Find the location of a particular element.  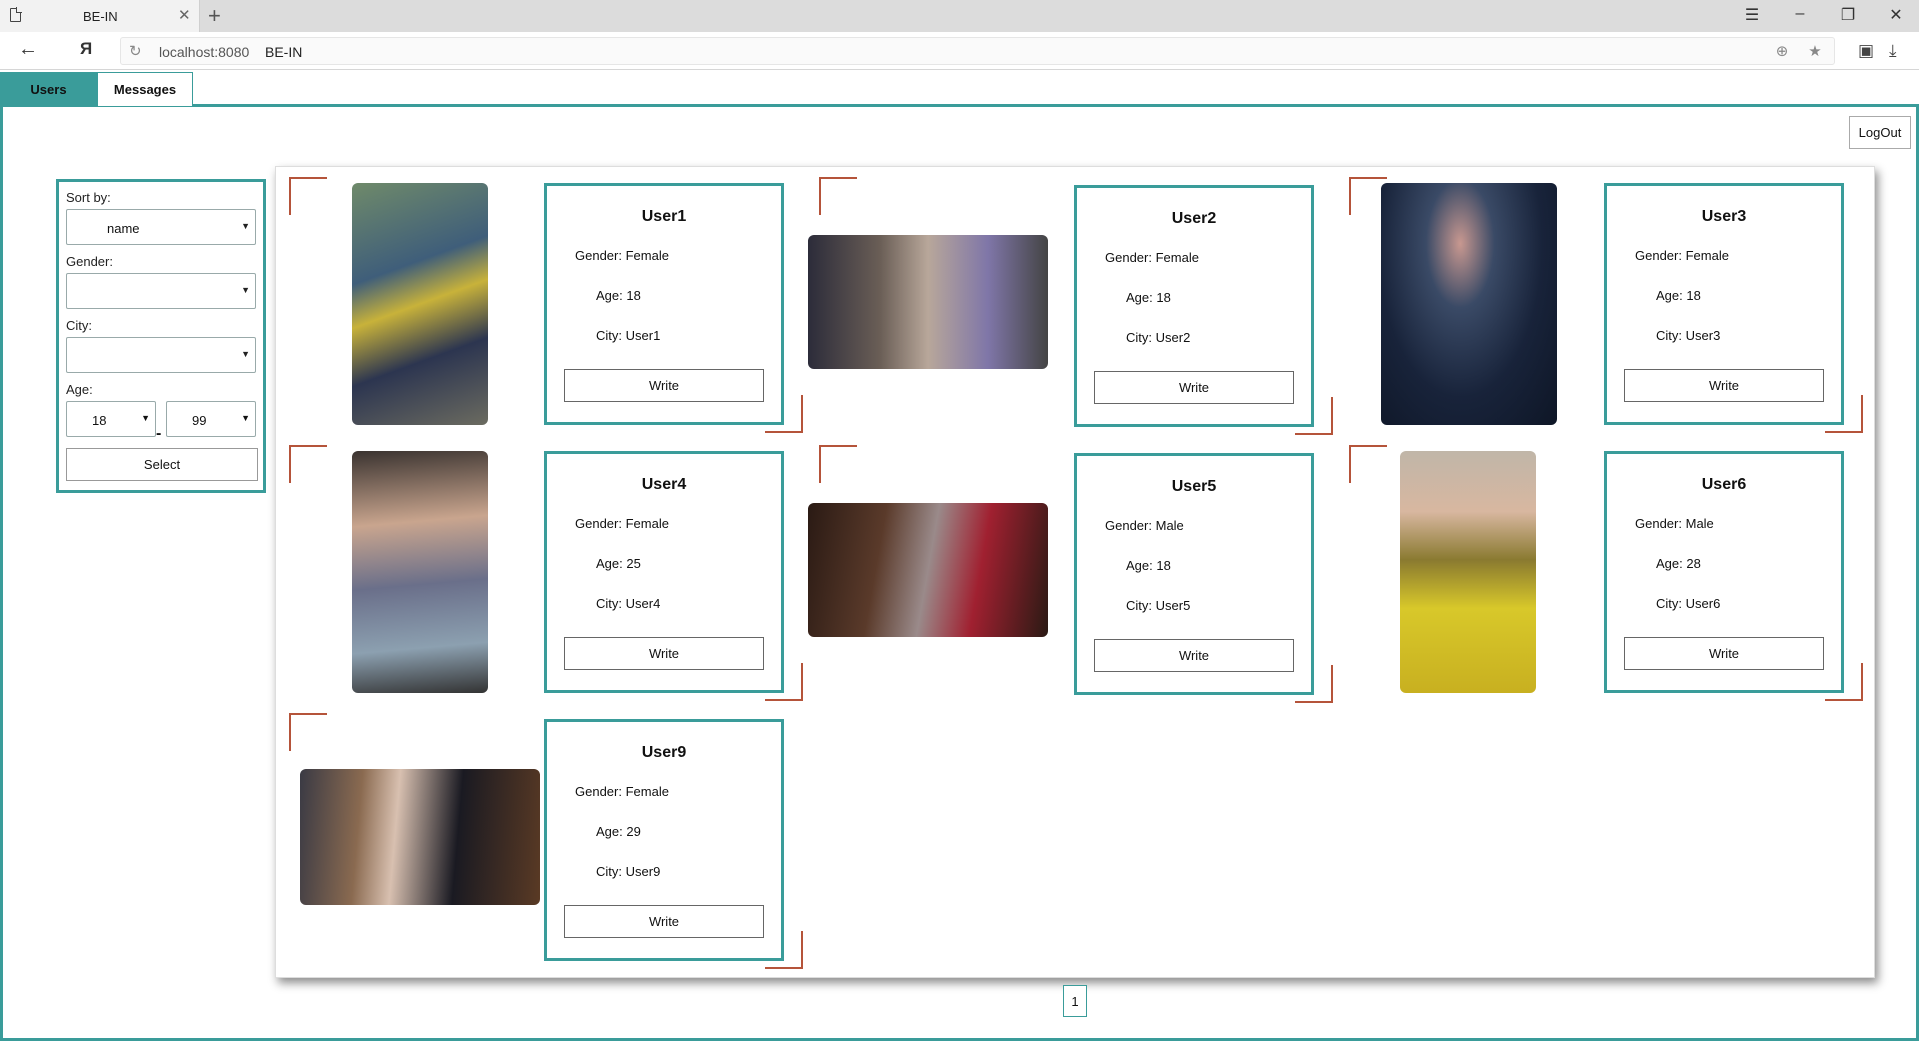

gender-select: ▼ is located at coordinates (161, 291).